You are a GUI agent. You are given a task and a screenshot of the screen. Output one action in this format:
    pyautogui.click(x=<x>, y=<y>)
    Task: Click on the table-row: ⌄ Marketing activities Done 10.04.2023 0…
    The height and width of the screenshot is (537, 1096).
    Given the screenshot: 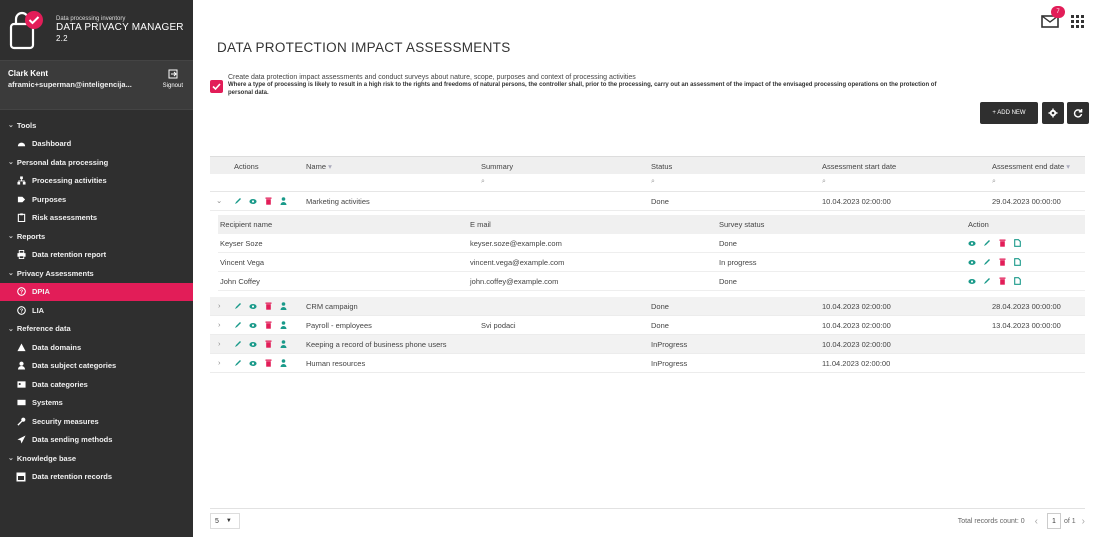 What is the action you would take?
    pyautogui.click(x=647, y=201)
    